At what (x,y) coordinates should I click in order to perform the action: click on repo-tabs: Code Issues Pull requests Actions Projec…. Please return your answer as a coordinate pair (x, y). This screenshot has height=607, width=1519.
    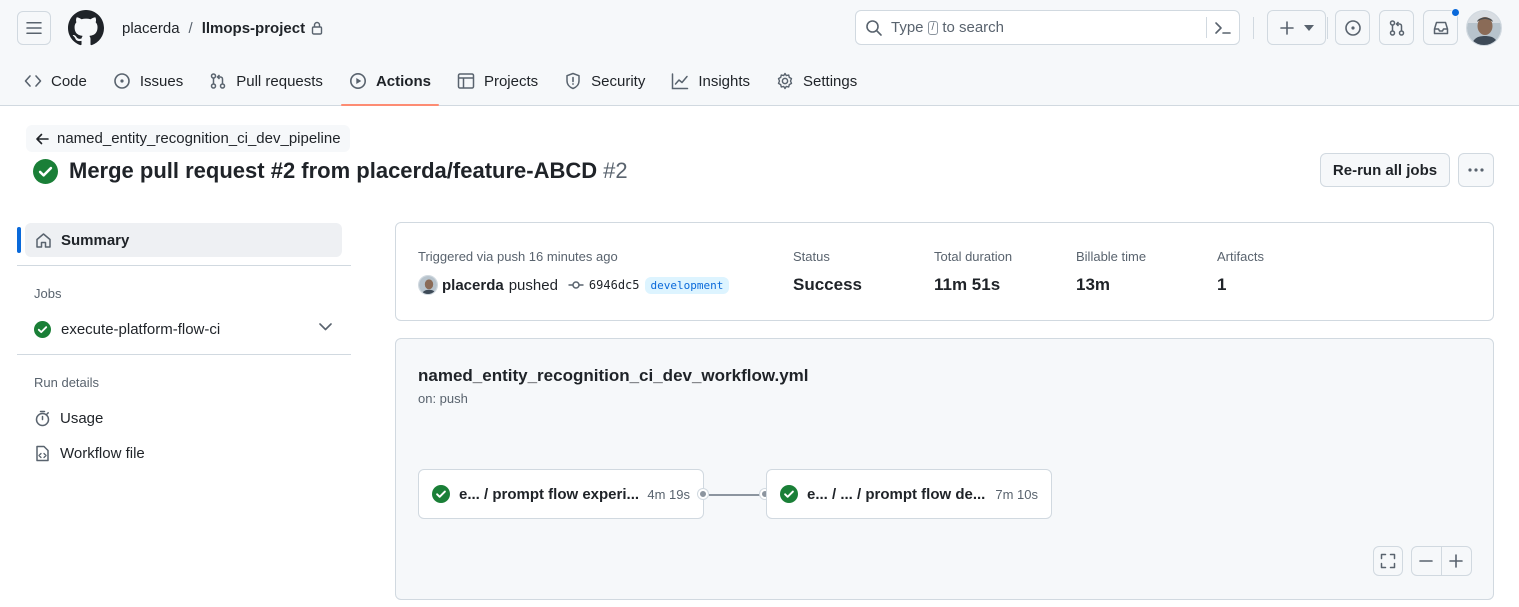
    Looking at the image, I should click on (445, 84).